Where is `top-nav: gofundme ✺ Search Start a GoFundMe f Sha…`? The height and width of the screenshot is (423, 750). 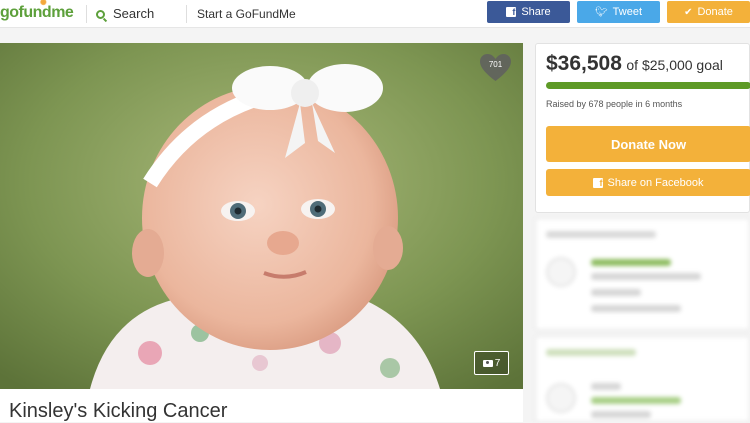
top-nav: gofundme ✺ Search Start a GoFundMe f Sha… is located at coordinates (375, 14).